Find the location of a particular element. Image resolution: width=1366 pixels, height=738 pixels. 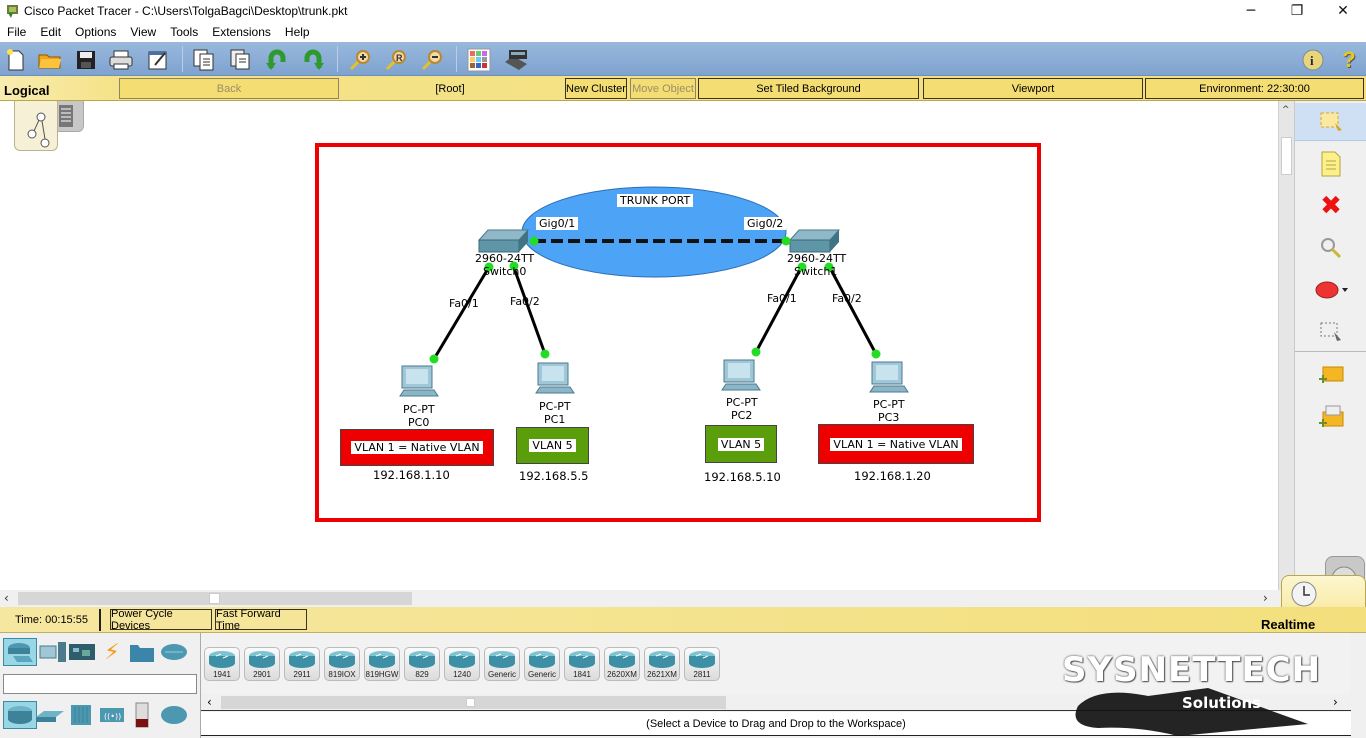

workspace-horizontal-scrollbar: ‹ › is located at coordinates (639, 598).